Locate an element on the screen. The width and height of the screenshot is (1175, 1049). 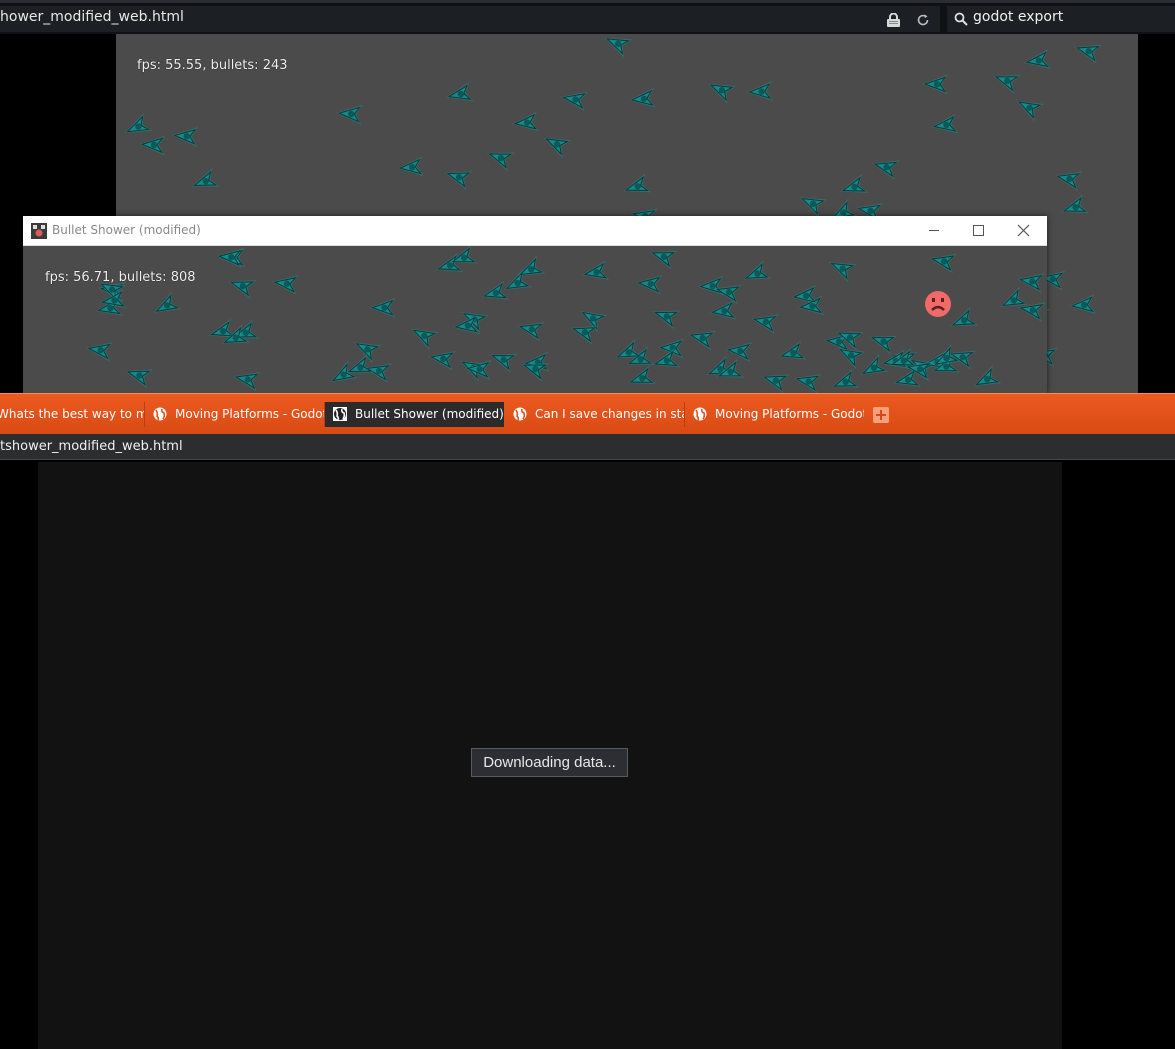
new-tab-button is located at coordinates (881, 415).